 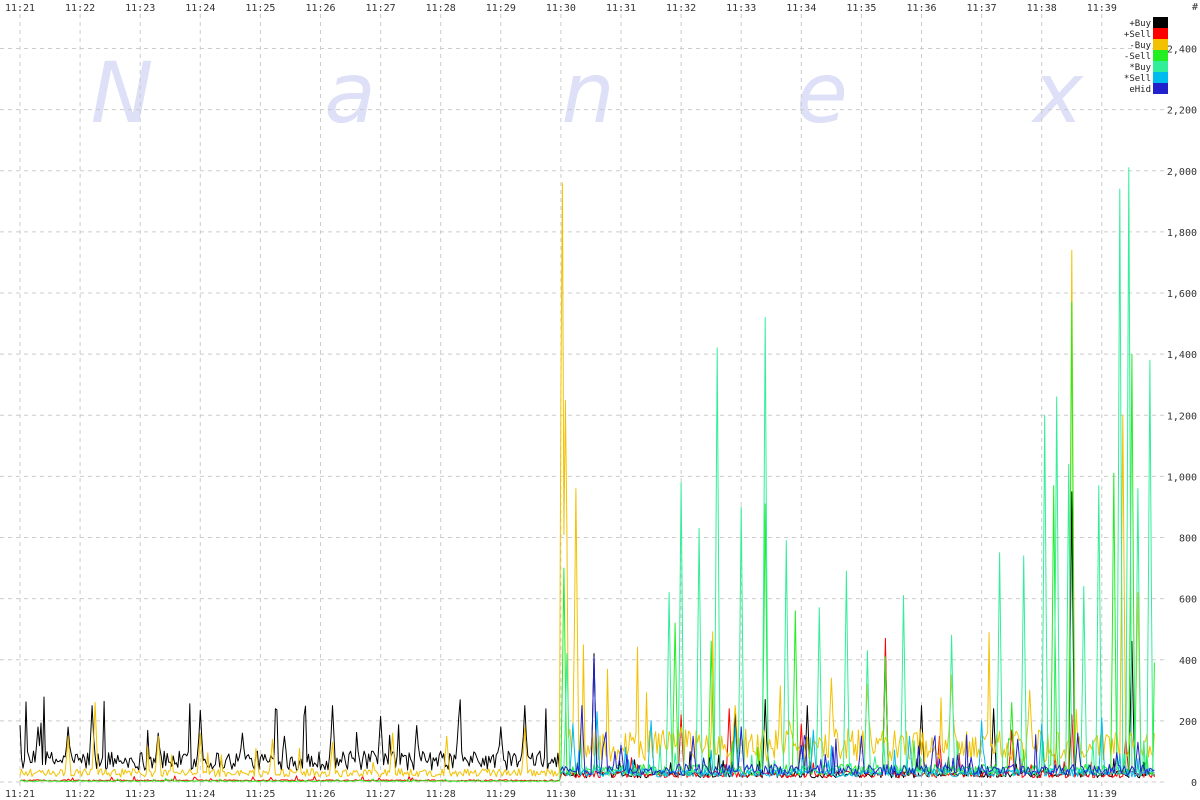 I want to click on legend-label: +Buy, so click(x=1140, y=24).